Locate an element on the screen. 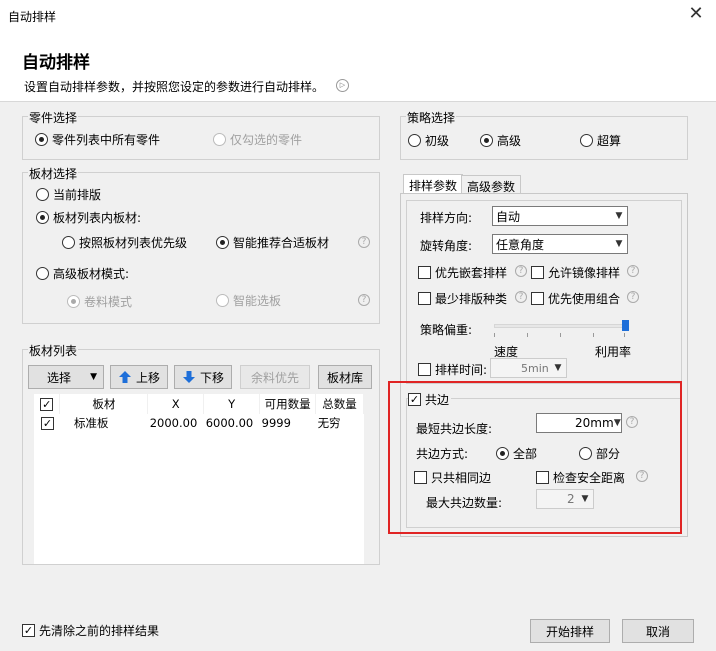  smart-select-label: 智能选板 is located at coordinates (257, 301).